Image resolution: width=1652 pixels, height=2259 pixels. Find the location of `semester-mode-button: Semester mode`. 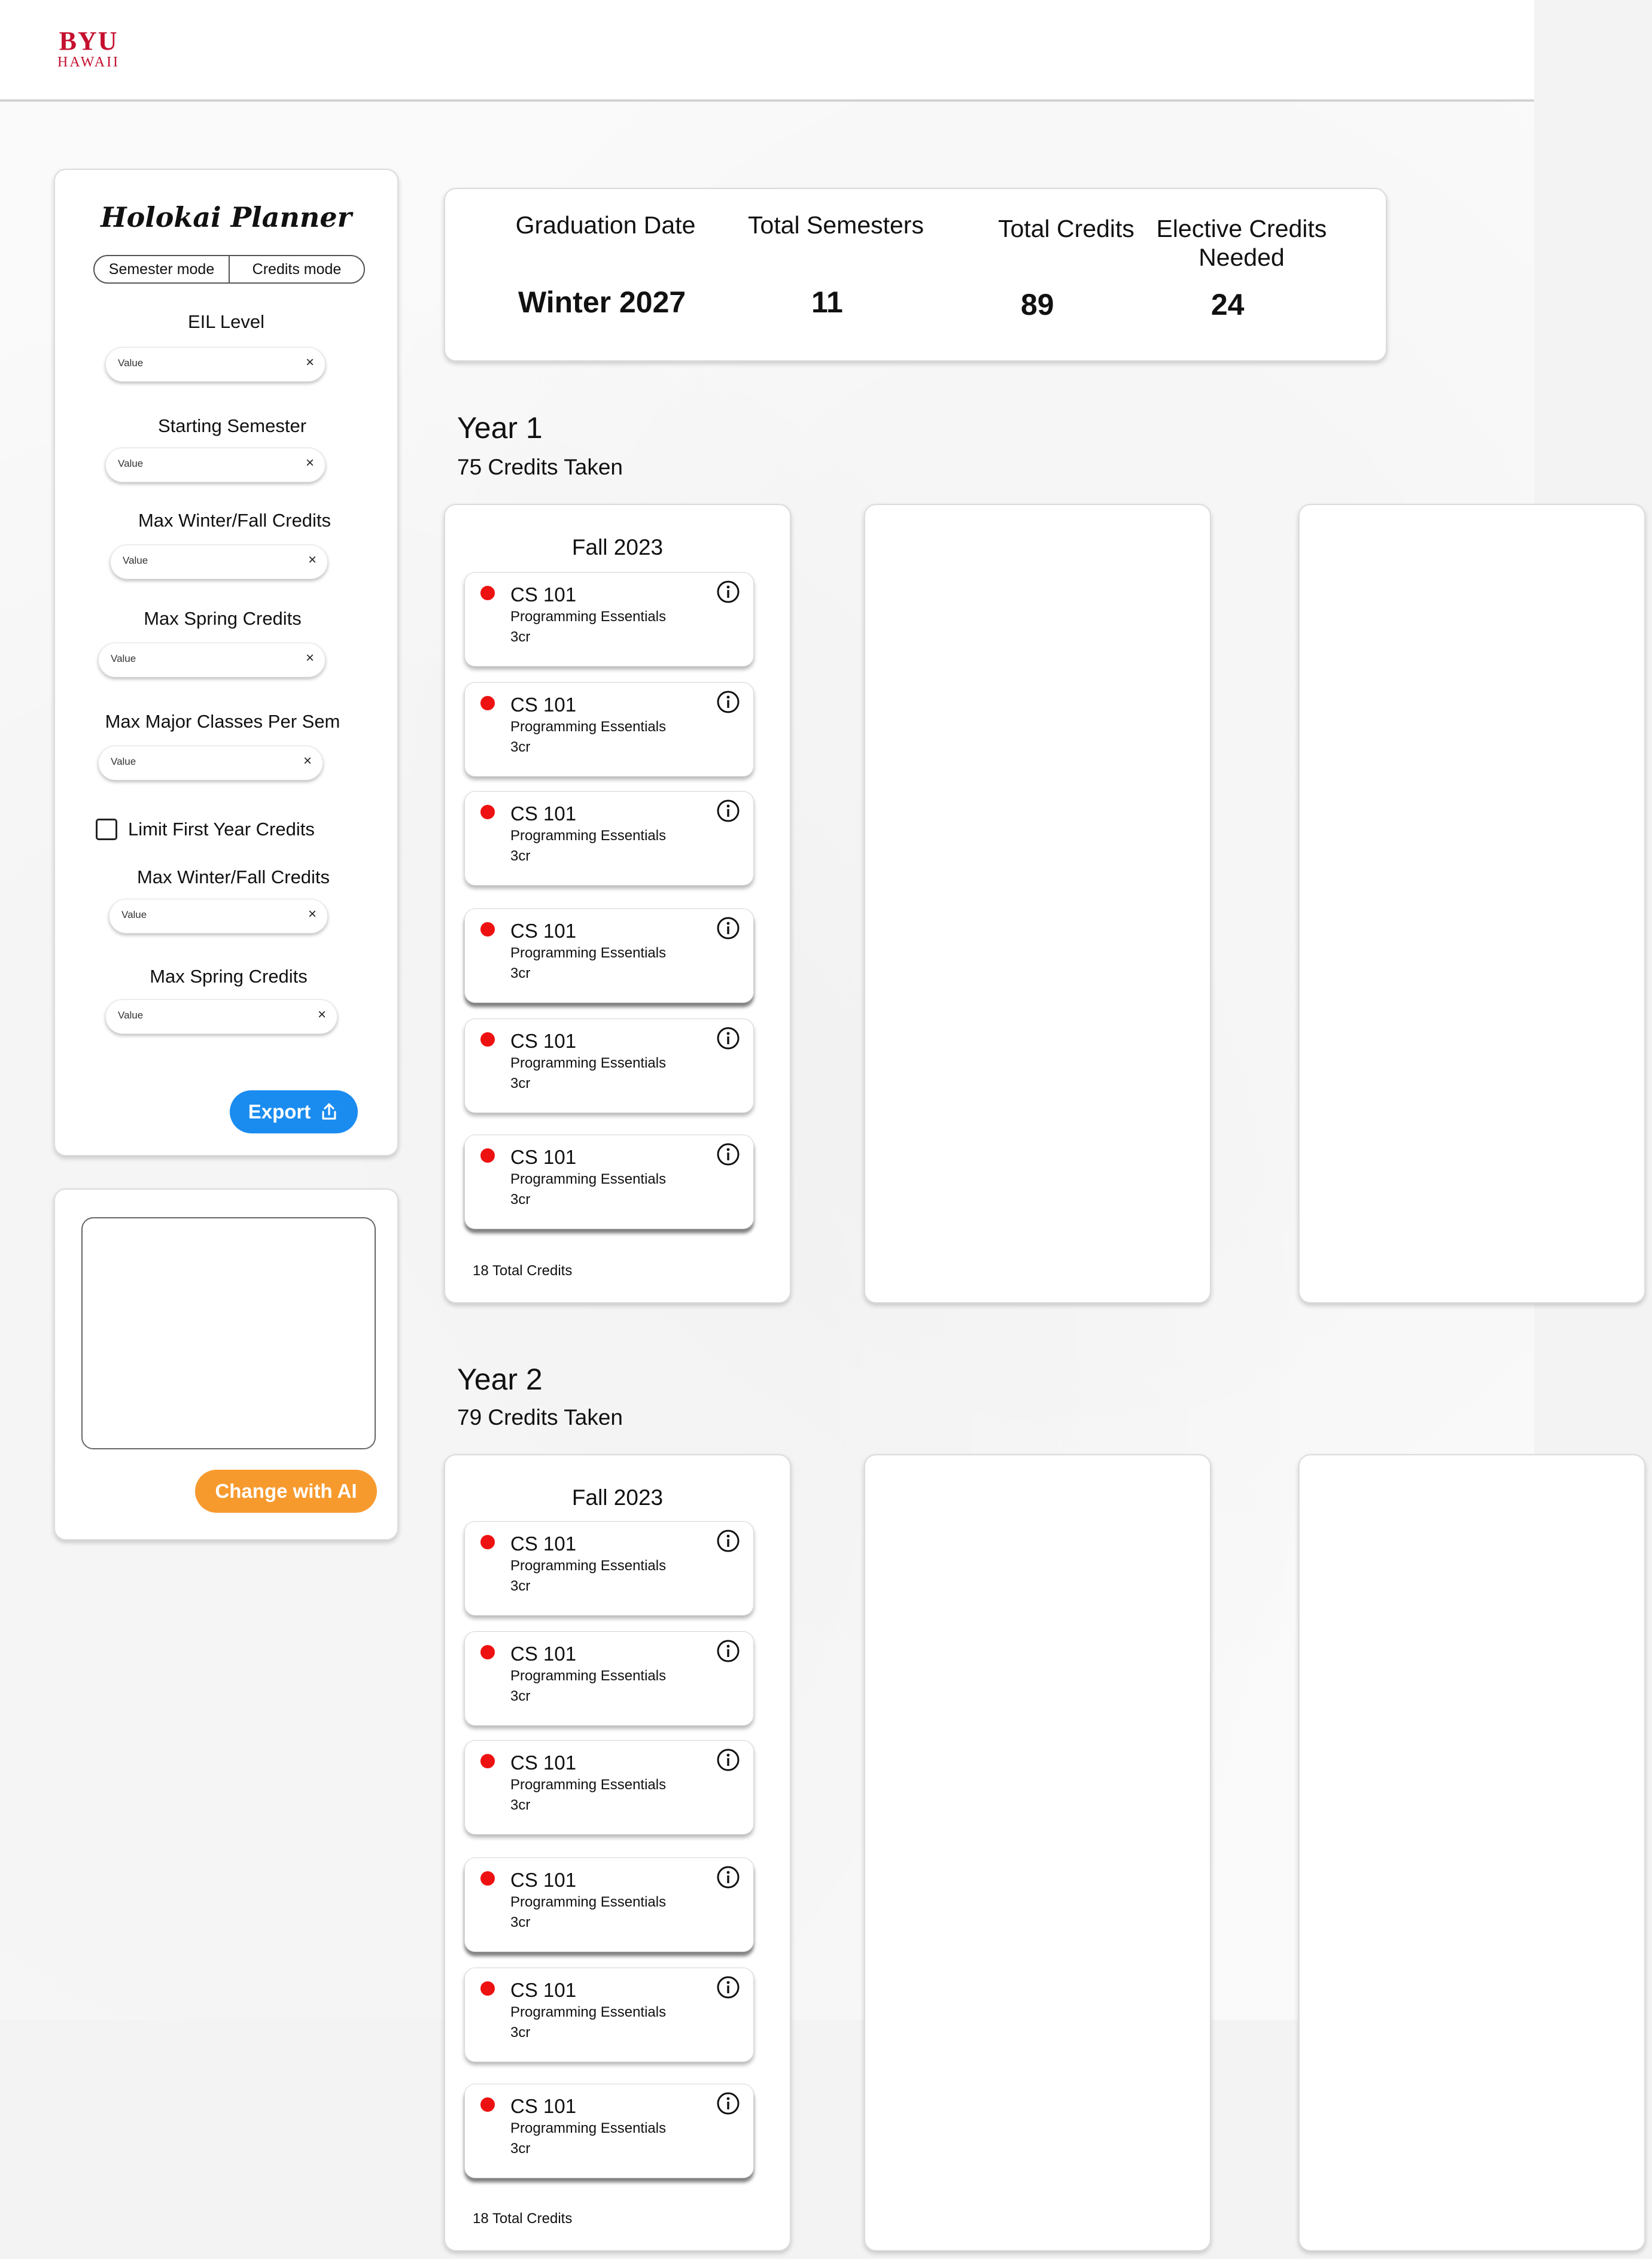

semester-mode-button: Semester mode is located at coordinates (162, 269).